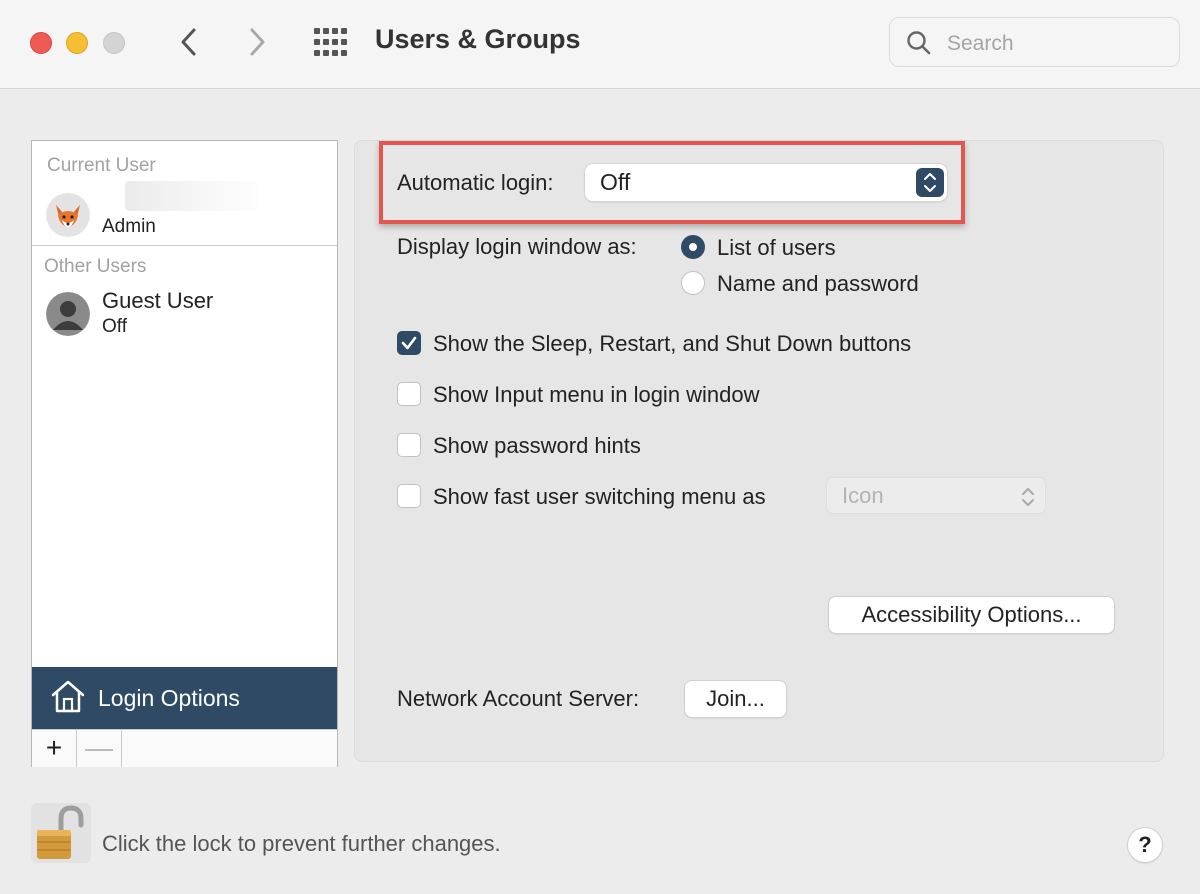  Describe the element at coordinates (409, 496) in the screenshot. I see `checkbox-fast-user-switching` at that location.